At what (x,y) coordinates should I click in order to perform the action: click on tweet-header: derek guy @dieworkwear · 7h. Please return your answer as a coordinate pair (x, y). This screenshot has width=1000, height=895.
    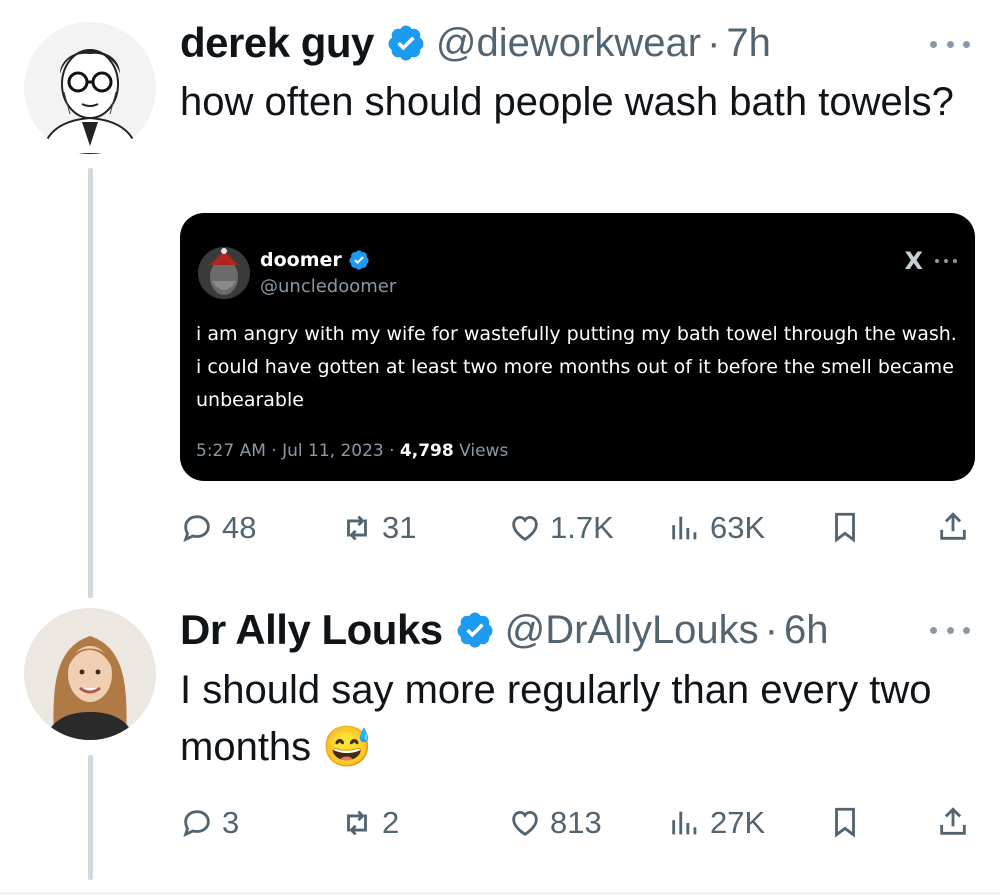
    Looking at the image, I should click on (475, 43).